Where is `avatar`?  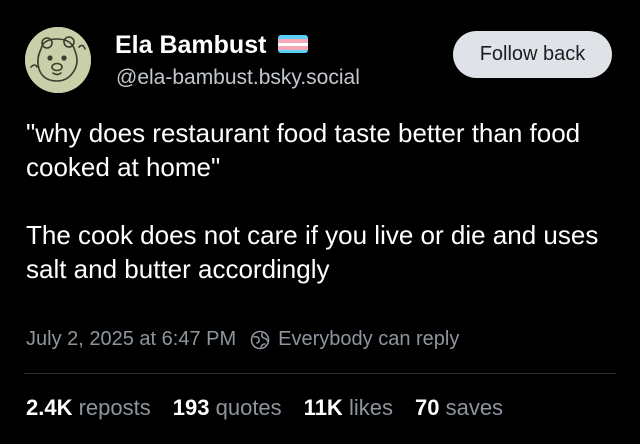
avatar is located at coordinates (58, 60).